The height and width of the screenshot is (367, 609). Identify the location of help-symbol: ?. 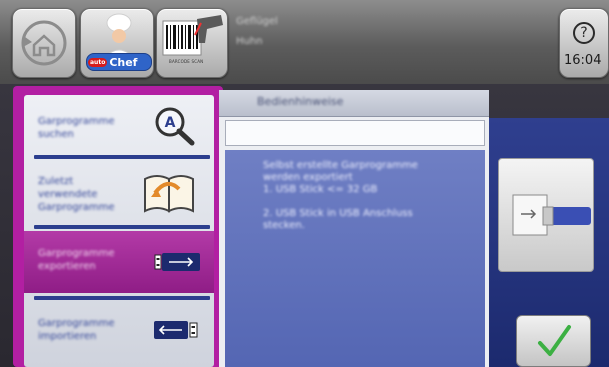
(584, 33).